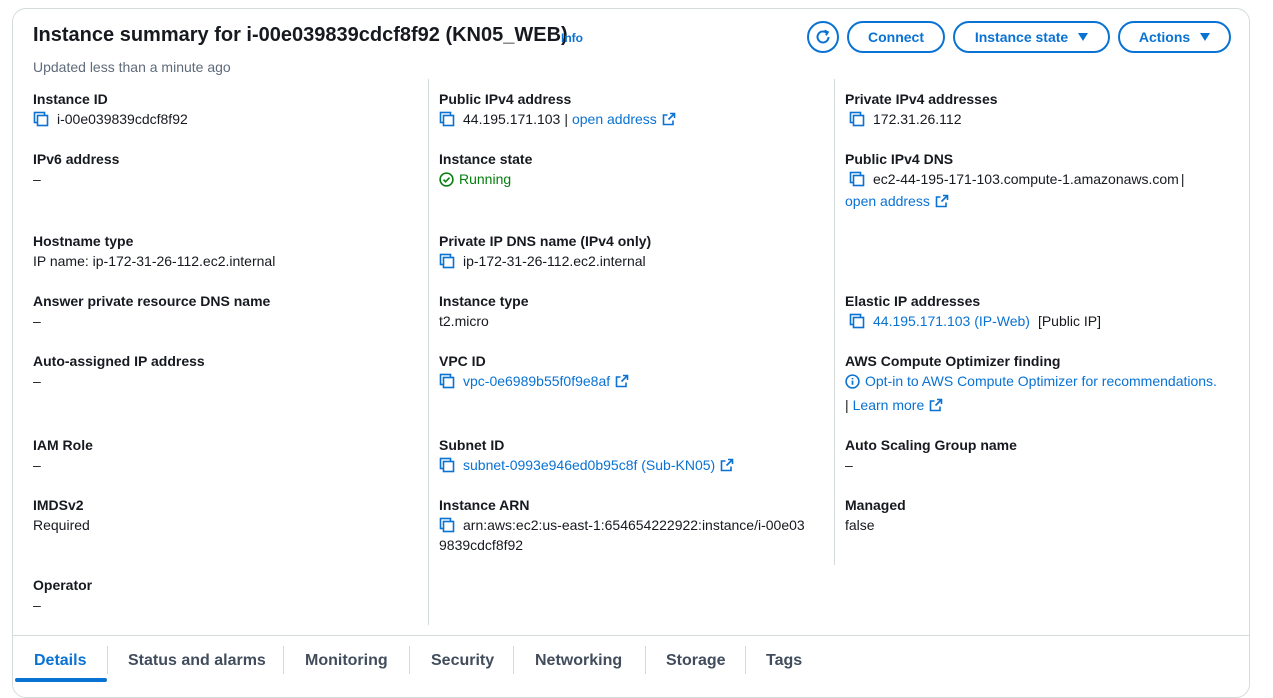 This screenshot has width=1273, height=698. What do you see at coordinates (481, 545) in the screenshot?
I see `instance-arn-text-line2: 9839cdcf8f92` at bounding box center [481, 545].